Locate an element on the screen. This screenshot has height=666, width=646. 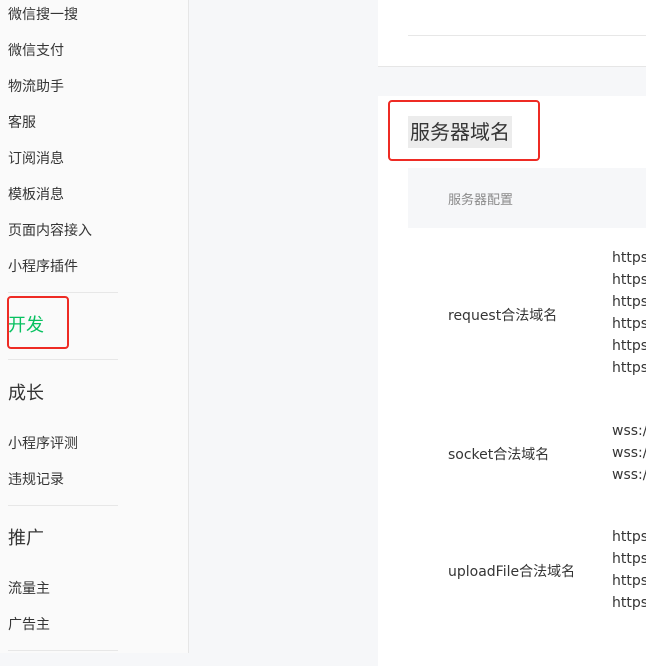
table-header-label: 服务器配置 is located at coordinates (481, 200).